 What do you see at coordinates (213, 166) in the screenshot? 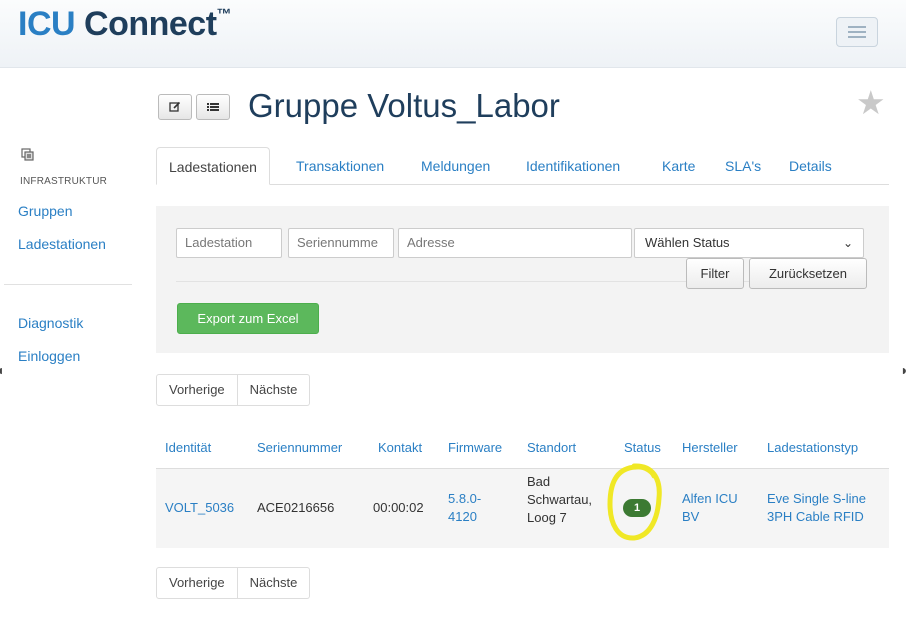
I see `tab-ladestationen: Ladestationen` at bounding box center [213, 166].